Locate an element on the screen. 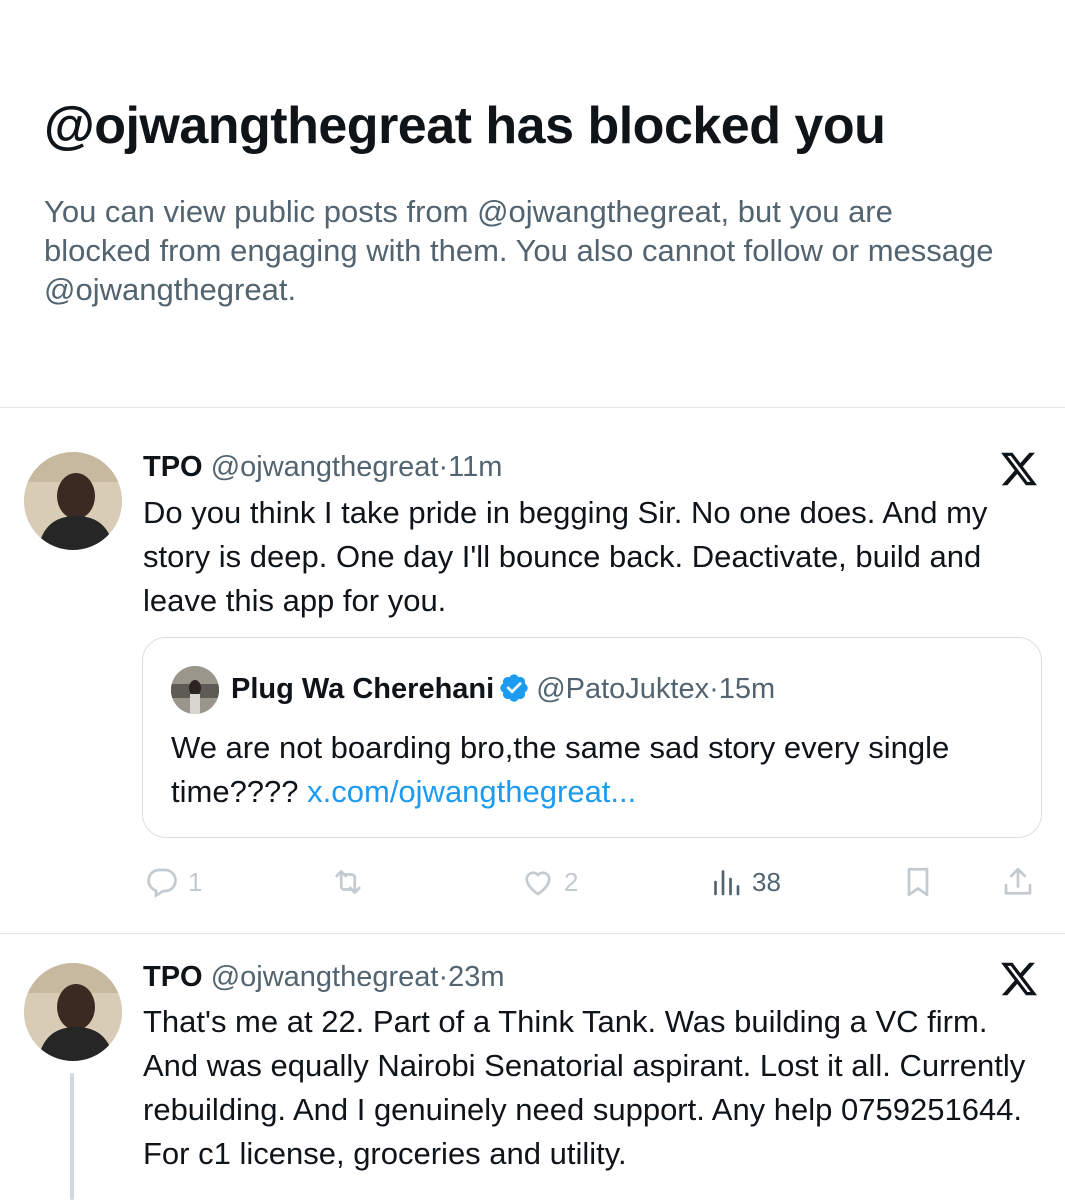  like-count: 2 is located at coordinates (571, 881).